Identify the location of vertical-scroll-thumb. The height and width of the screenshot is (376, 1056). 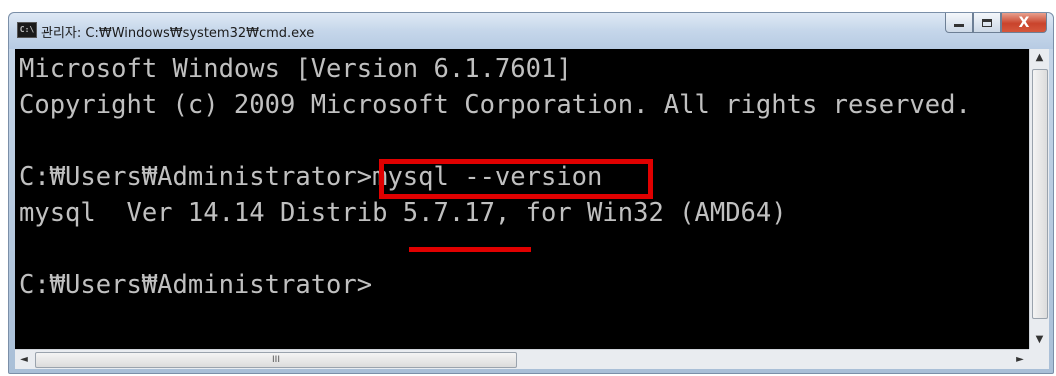
(1040, 194).